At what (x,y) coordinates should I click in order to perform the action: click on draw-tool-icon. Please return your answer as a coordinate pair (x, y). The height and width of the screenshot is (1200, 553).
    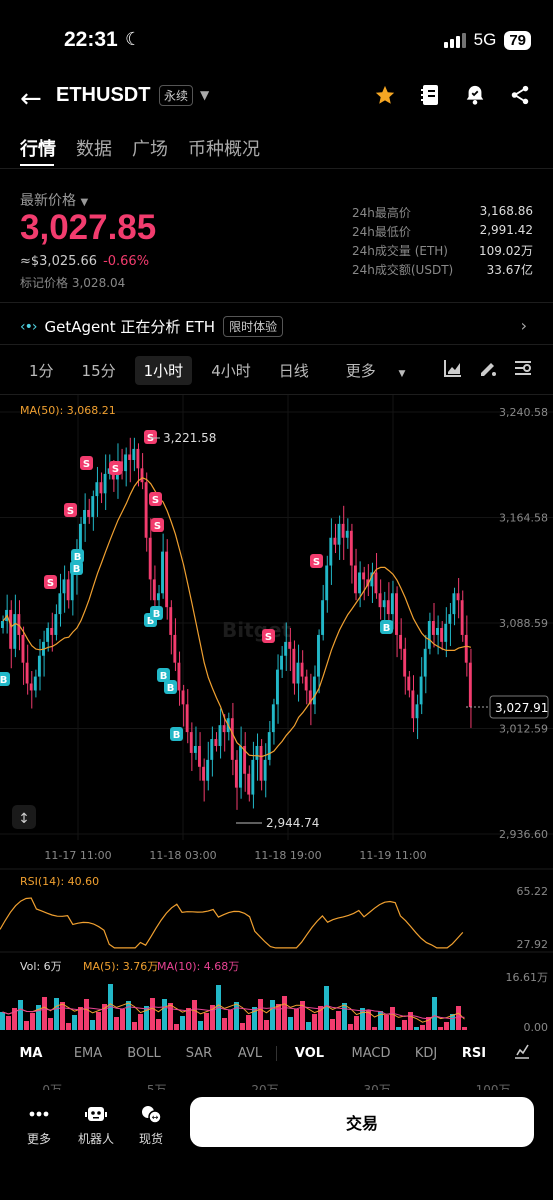
    Looking at the image, I should click on (489, 369).